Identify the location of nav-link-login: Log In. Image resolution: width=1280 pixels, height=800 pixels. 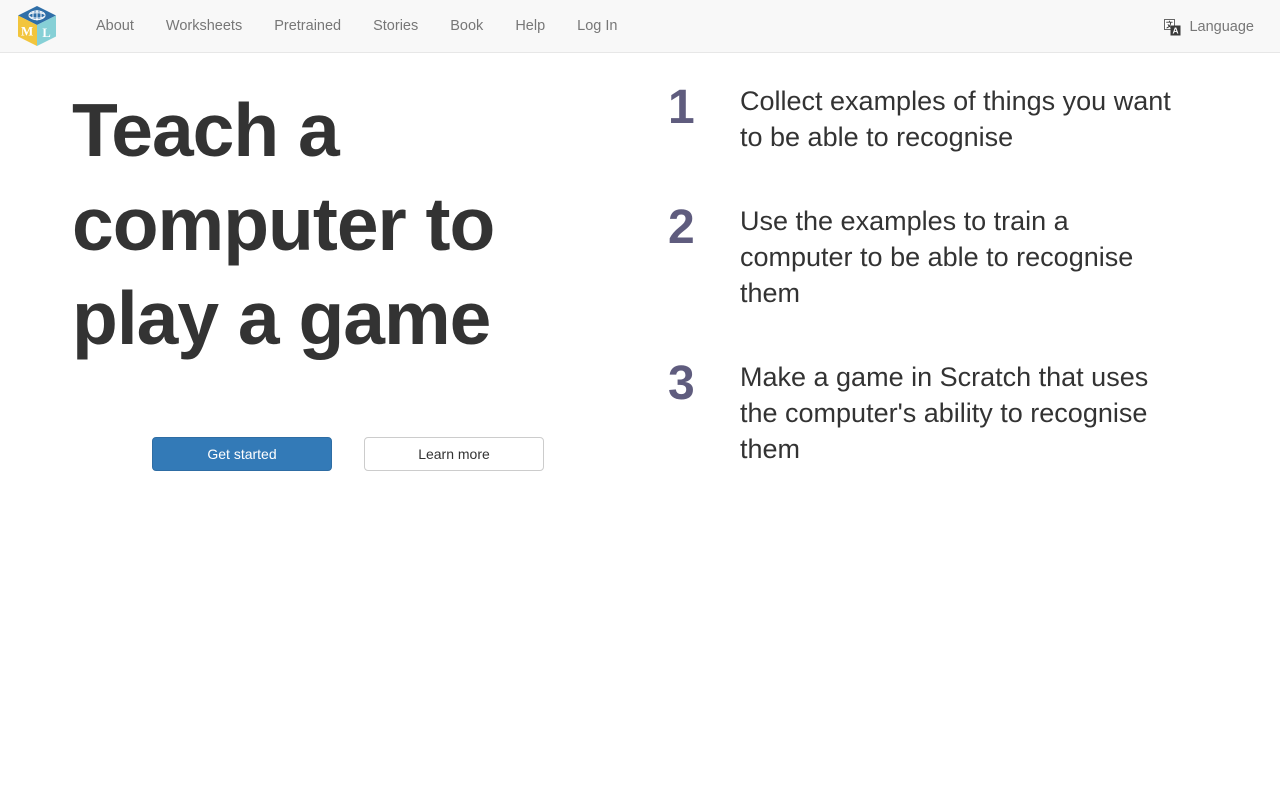
(597, 26).